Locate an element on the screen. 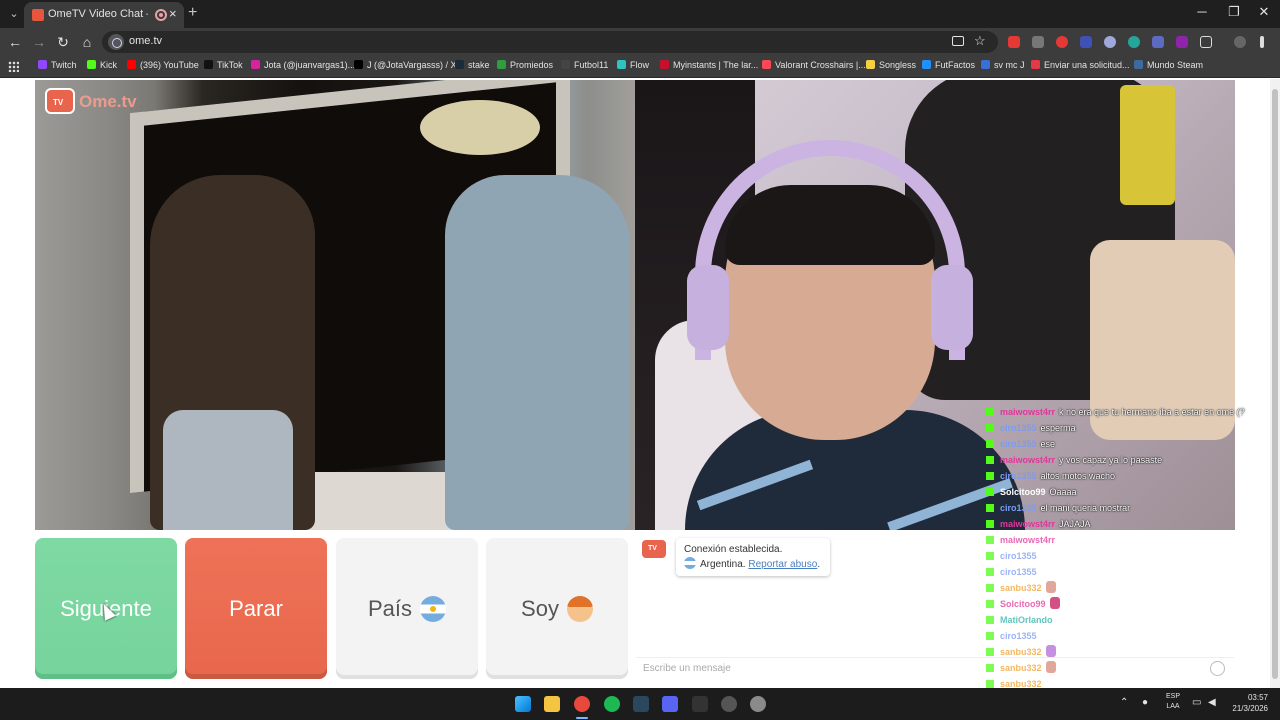  bookmark-item: sv mc J is located at coordinates (1003, 67).